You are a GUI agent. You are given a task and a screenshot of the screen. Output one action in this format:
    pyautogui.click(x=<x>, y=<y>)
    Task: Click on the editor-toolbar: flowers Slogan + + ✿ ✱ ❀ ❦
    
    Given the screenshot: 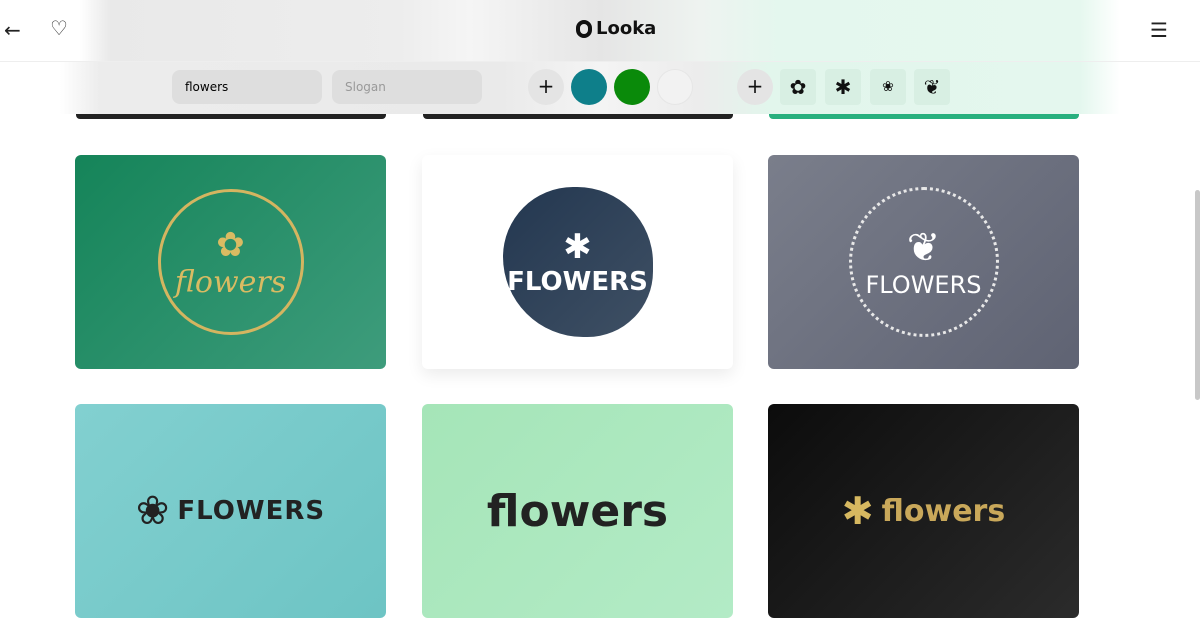 What is the action you would take?
    pyautogui.click(x=600, y=88)
    